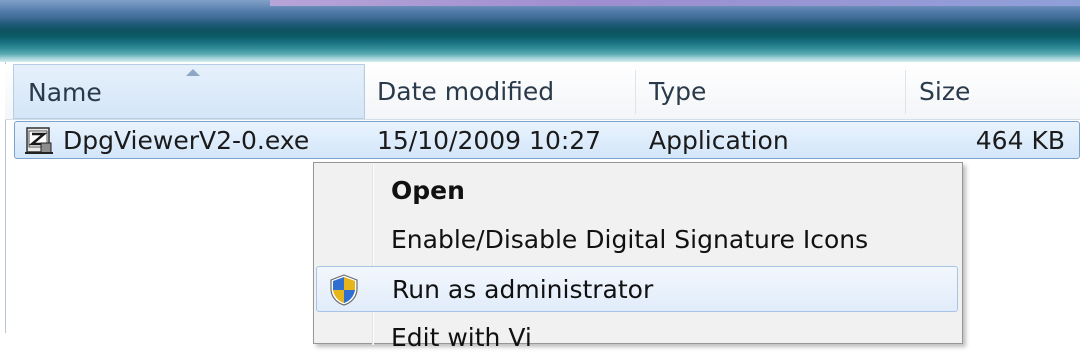 The image size is (1080, 361). I want to click on file-date-modified: 15/10/2009 10:27, so click(489, 140).